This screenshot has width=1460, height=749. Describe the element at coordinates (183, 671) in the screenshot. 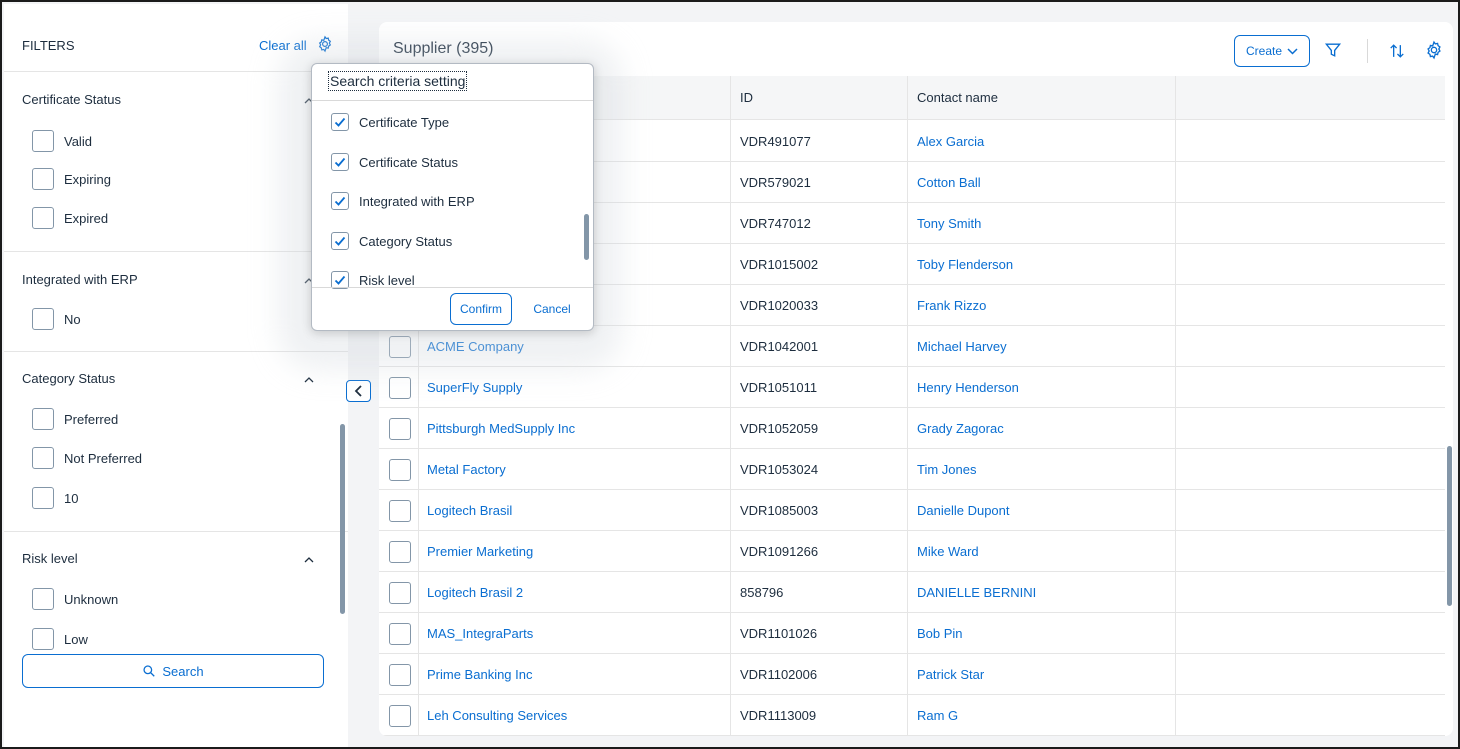

I see `search-button-label: Search` at that location.